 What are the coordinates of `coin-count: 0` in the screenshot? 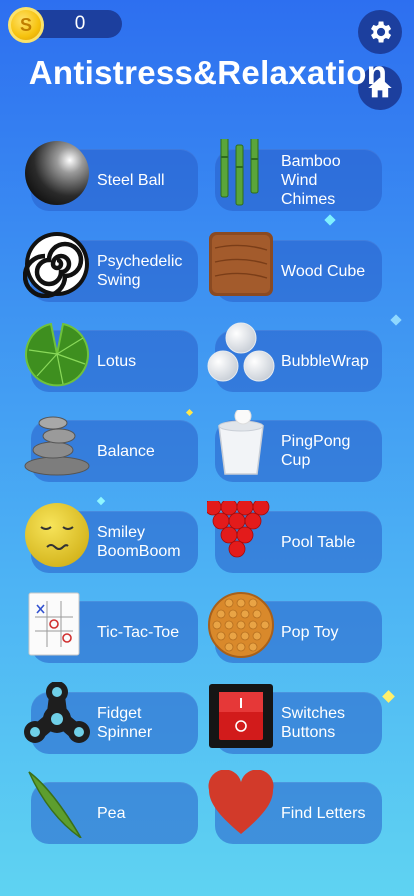 It's located at (80, 23).